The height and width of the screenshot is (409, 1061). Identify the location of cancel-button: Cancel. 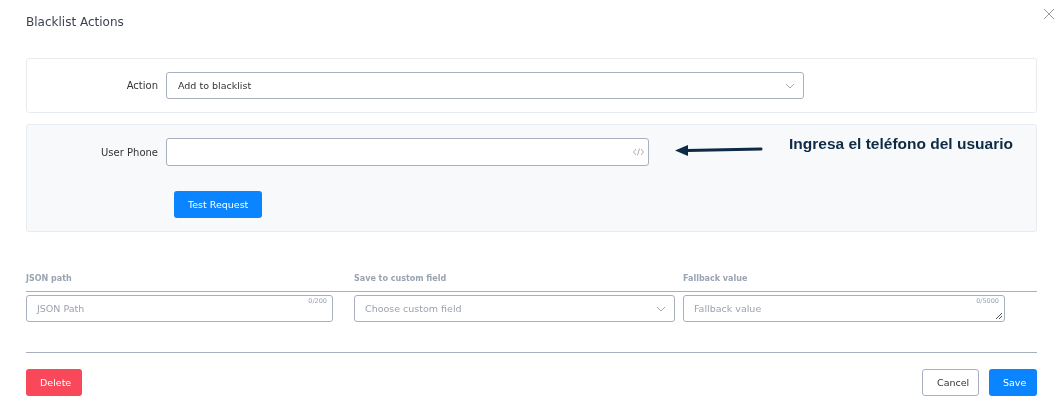
(950, 382).